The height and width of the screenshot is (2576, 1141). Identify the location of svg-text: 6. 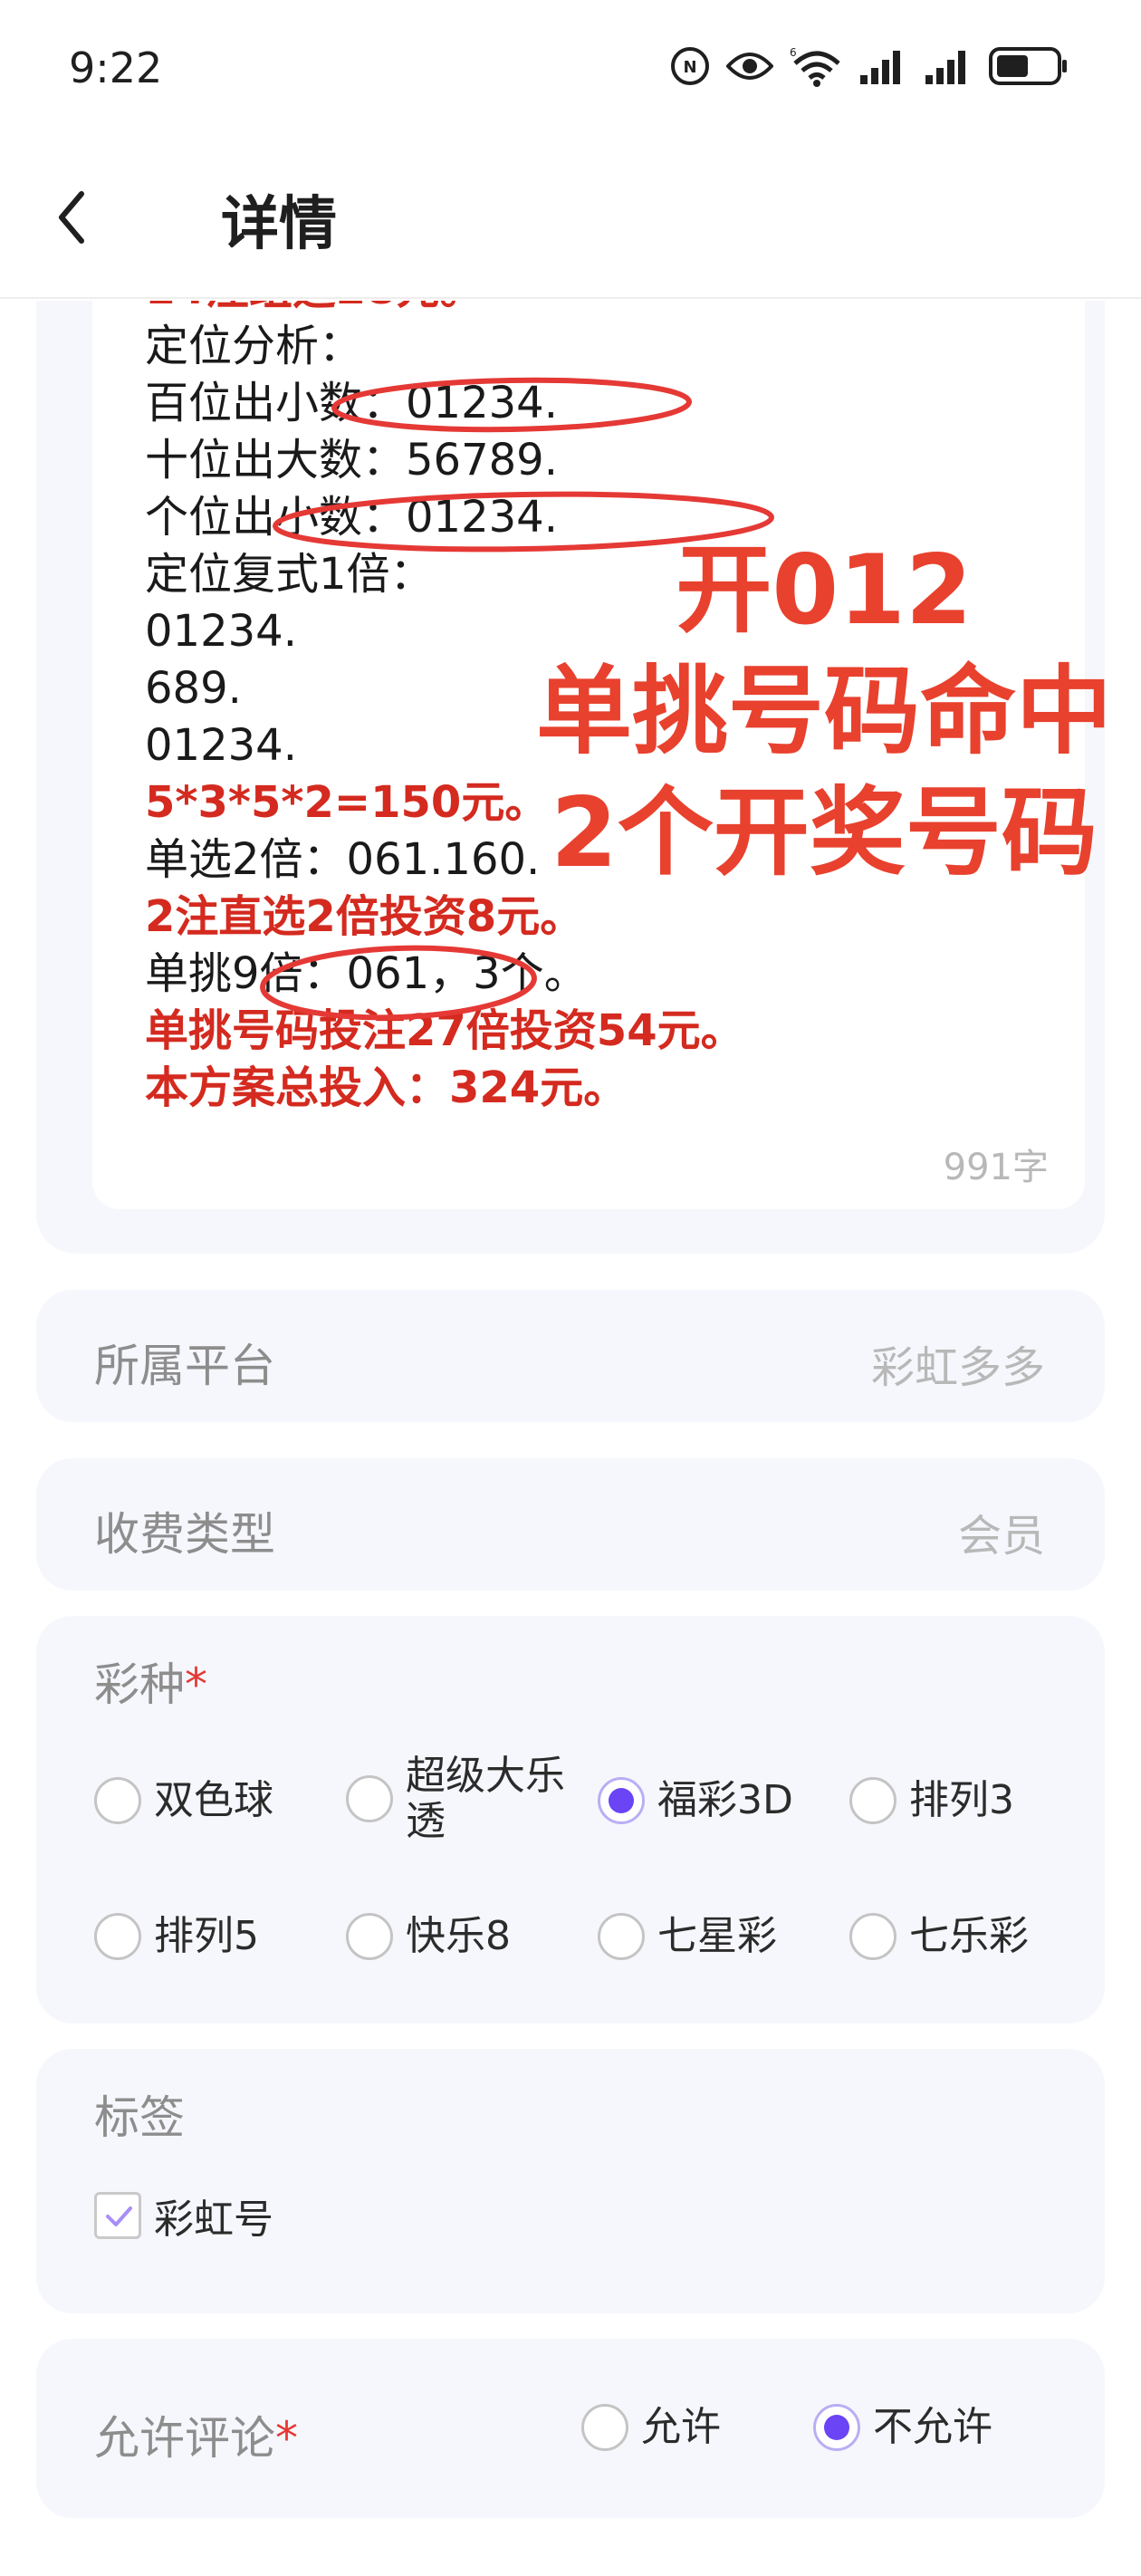
(793, 52).